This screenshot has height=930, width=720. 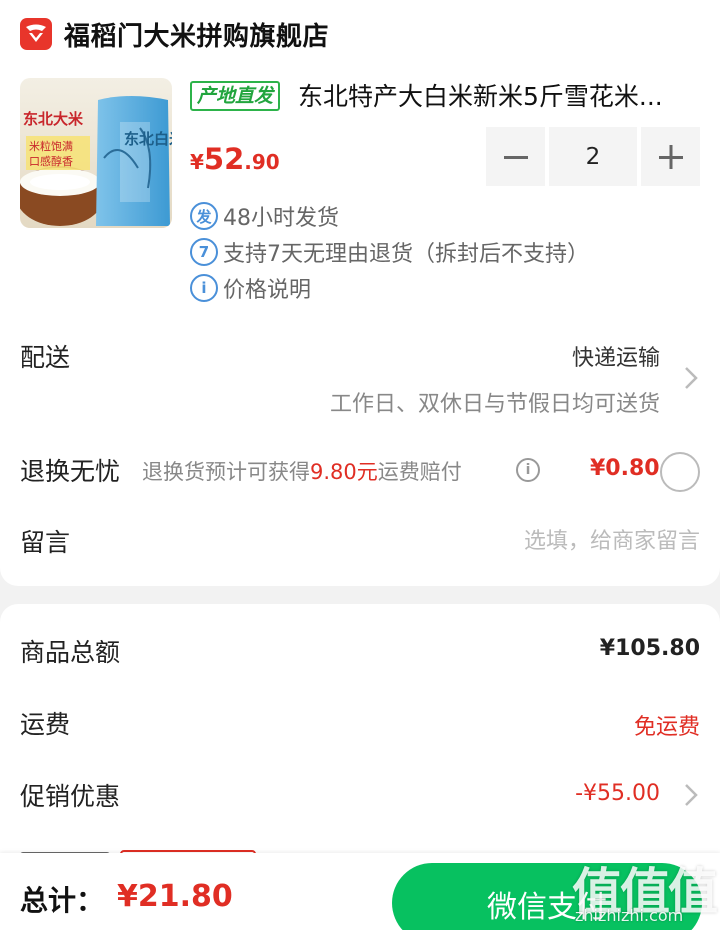 I want to click on subtotal-value: ¥105.80, so click(x=649, y=648).